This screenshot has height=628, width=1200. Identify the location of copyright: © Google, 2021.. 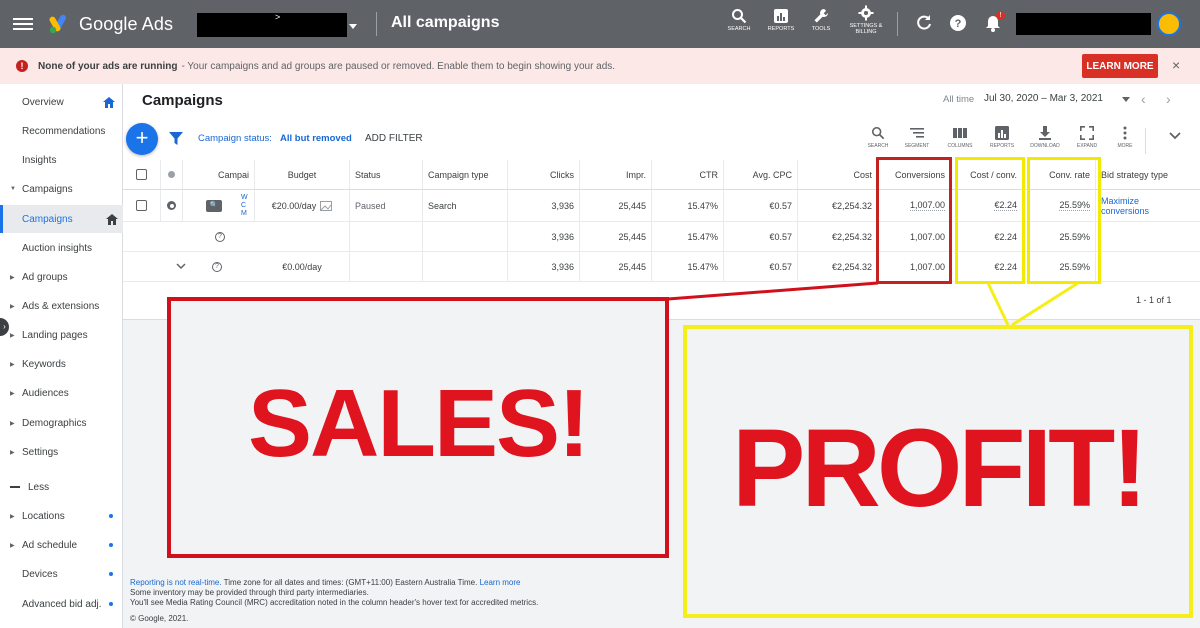
(159, 618).